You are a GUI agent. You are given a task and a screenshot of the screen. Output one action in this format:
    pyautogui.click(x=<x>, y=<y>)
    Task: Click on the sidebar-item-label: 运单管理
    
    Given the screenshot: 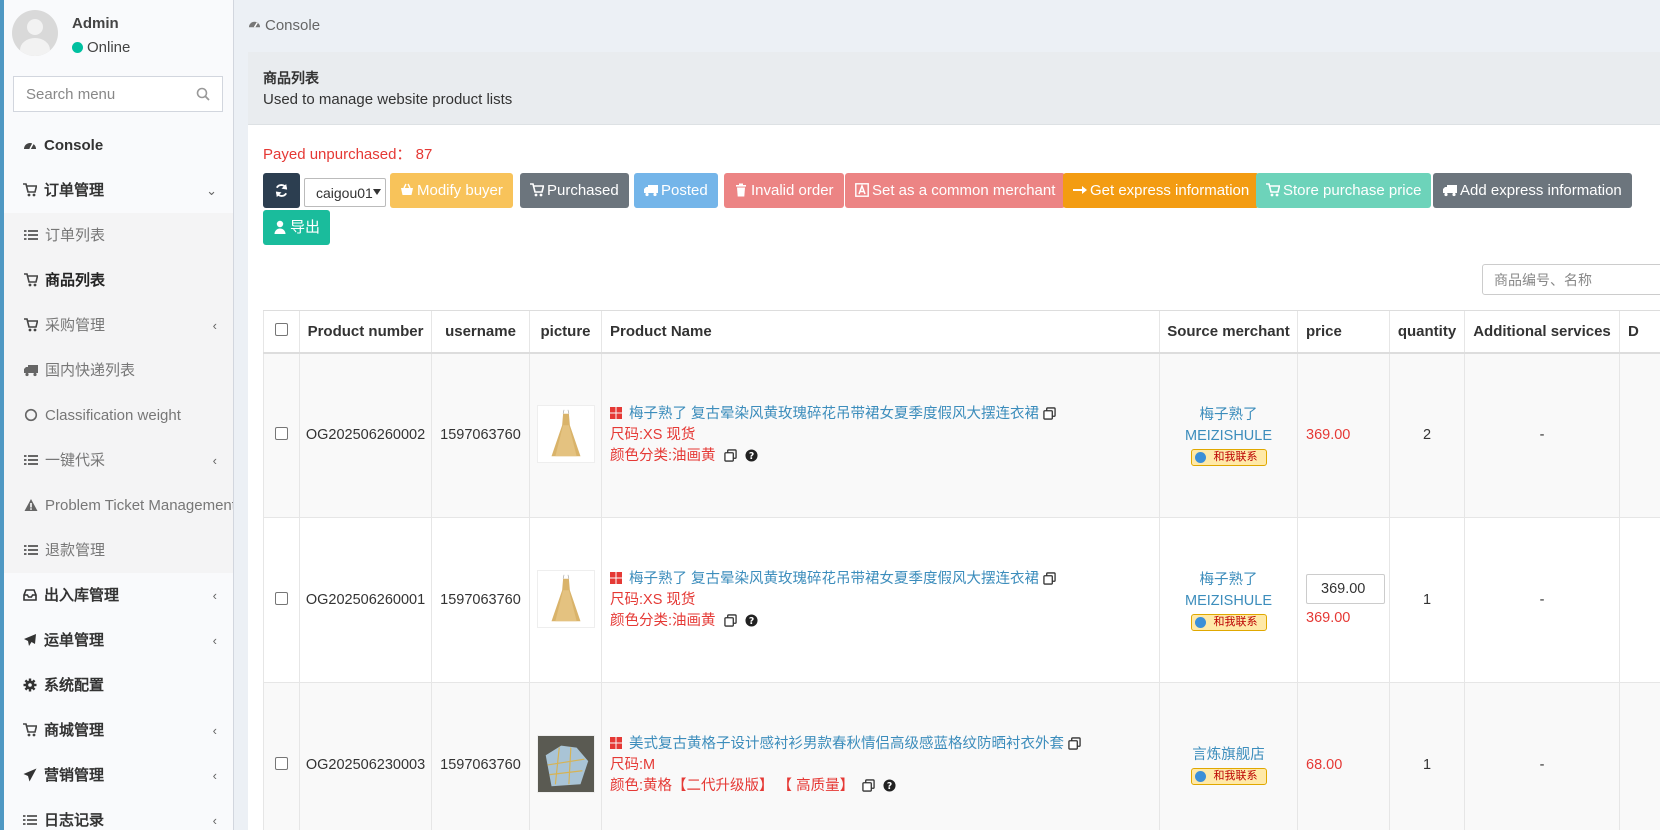 What is the action you would take?
    pyautogui.click(x=74, y=640)
    